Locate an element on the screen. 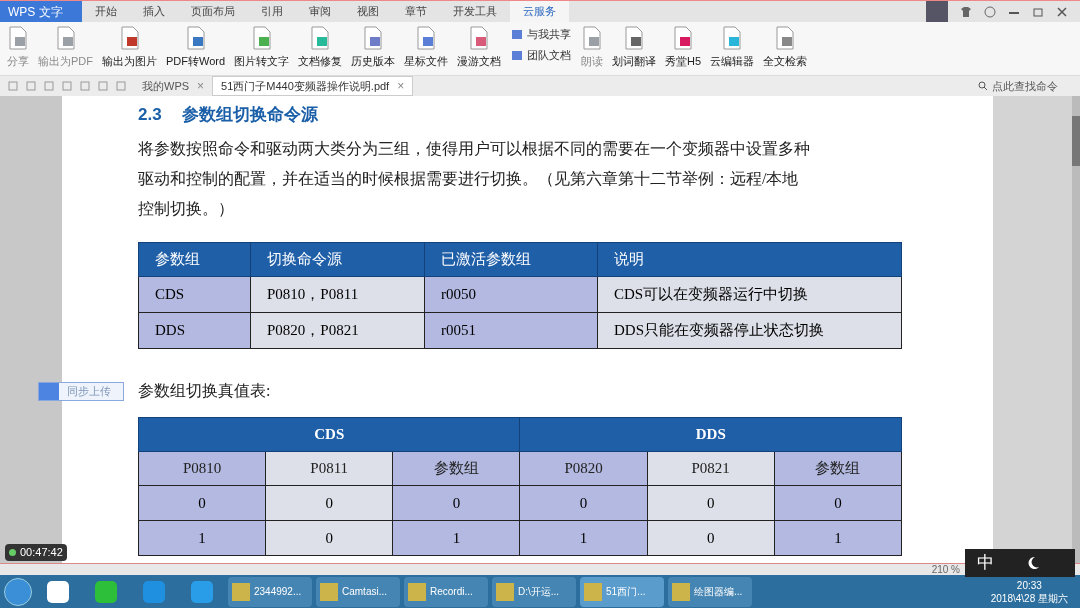 The height and width of the screenshot is (608, 1080). table-cell: r0050 is located at coordinates (511, 294).